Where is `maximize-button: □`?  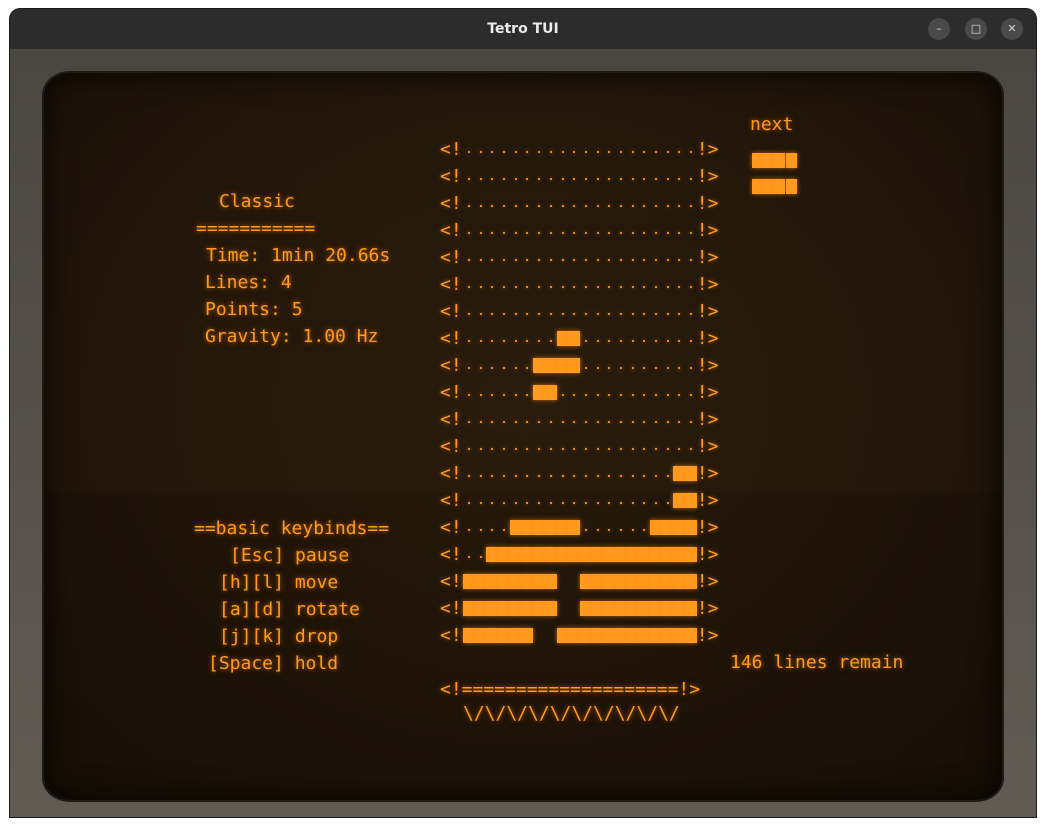 maximize-button: □ is located at coordinates (976, 29).